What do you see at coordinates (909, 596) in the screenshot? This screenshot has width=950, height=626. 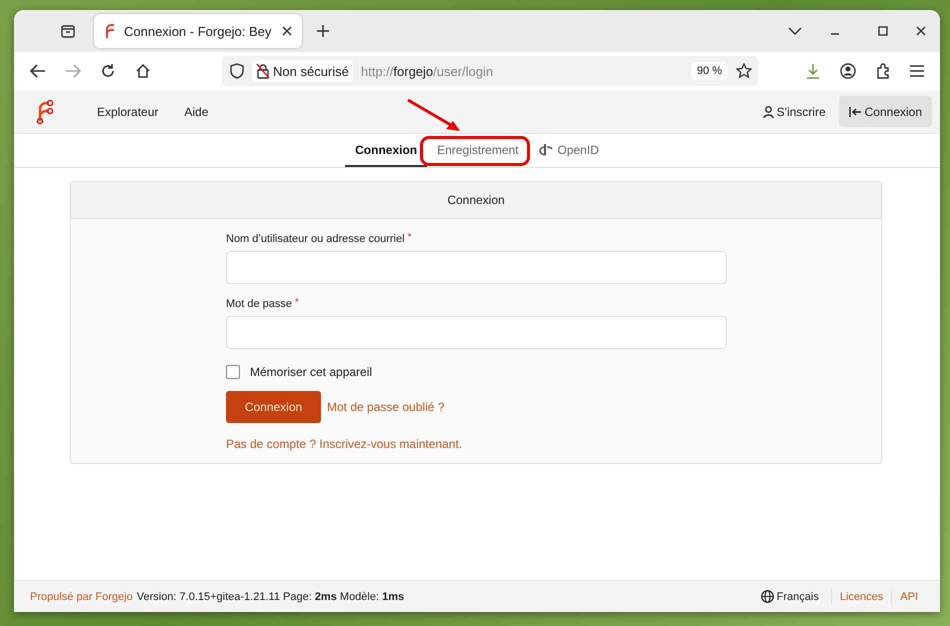 I see `footer-link: API` at bounding box center [909, 596].